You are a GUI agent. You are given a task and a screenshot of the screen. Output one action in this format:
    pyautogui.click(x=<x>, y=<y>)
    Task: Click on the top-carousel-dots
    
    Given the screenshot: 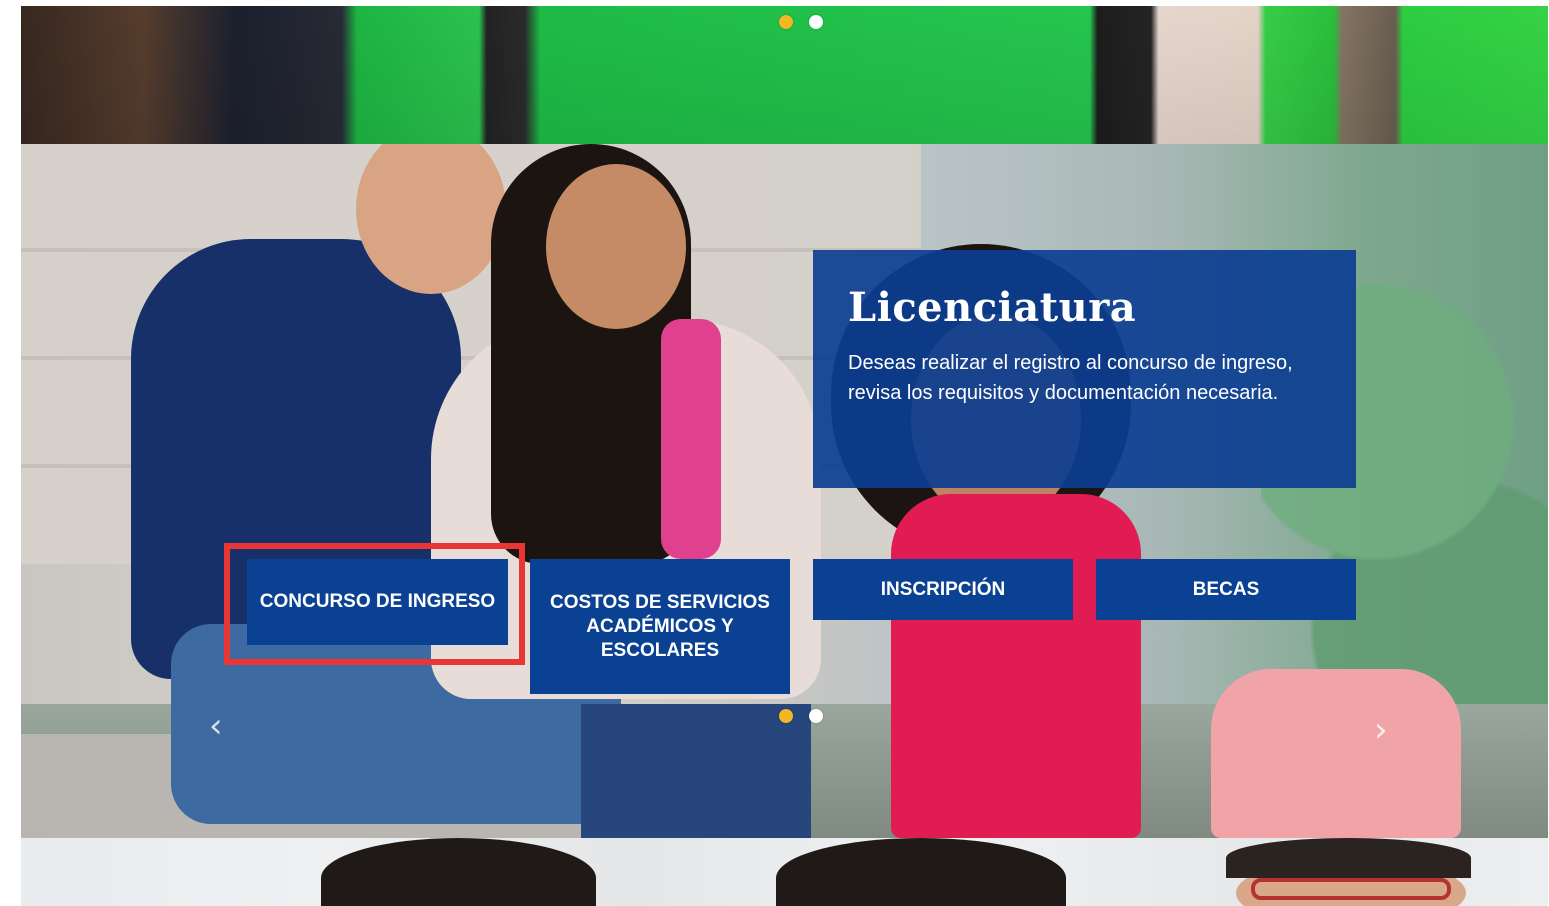 What is the action you would take?
    pyautogui.click(x=801, y=22)
    